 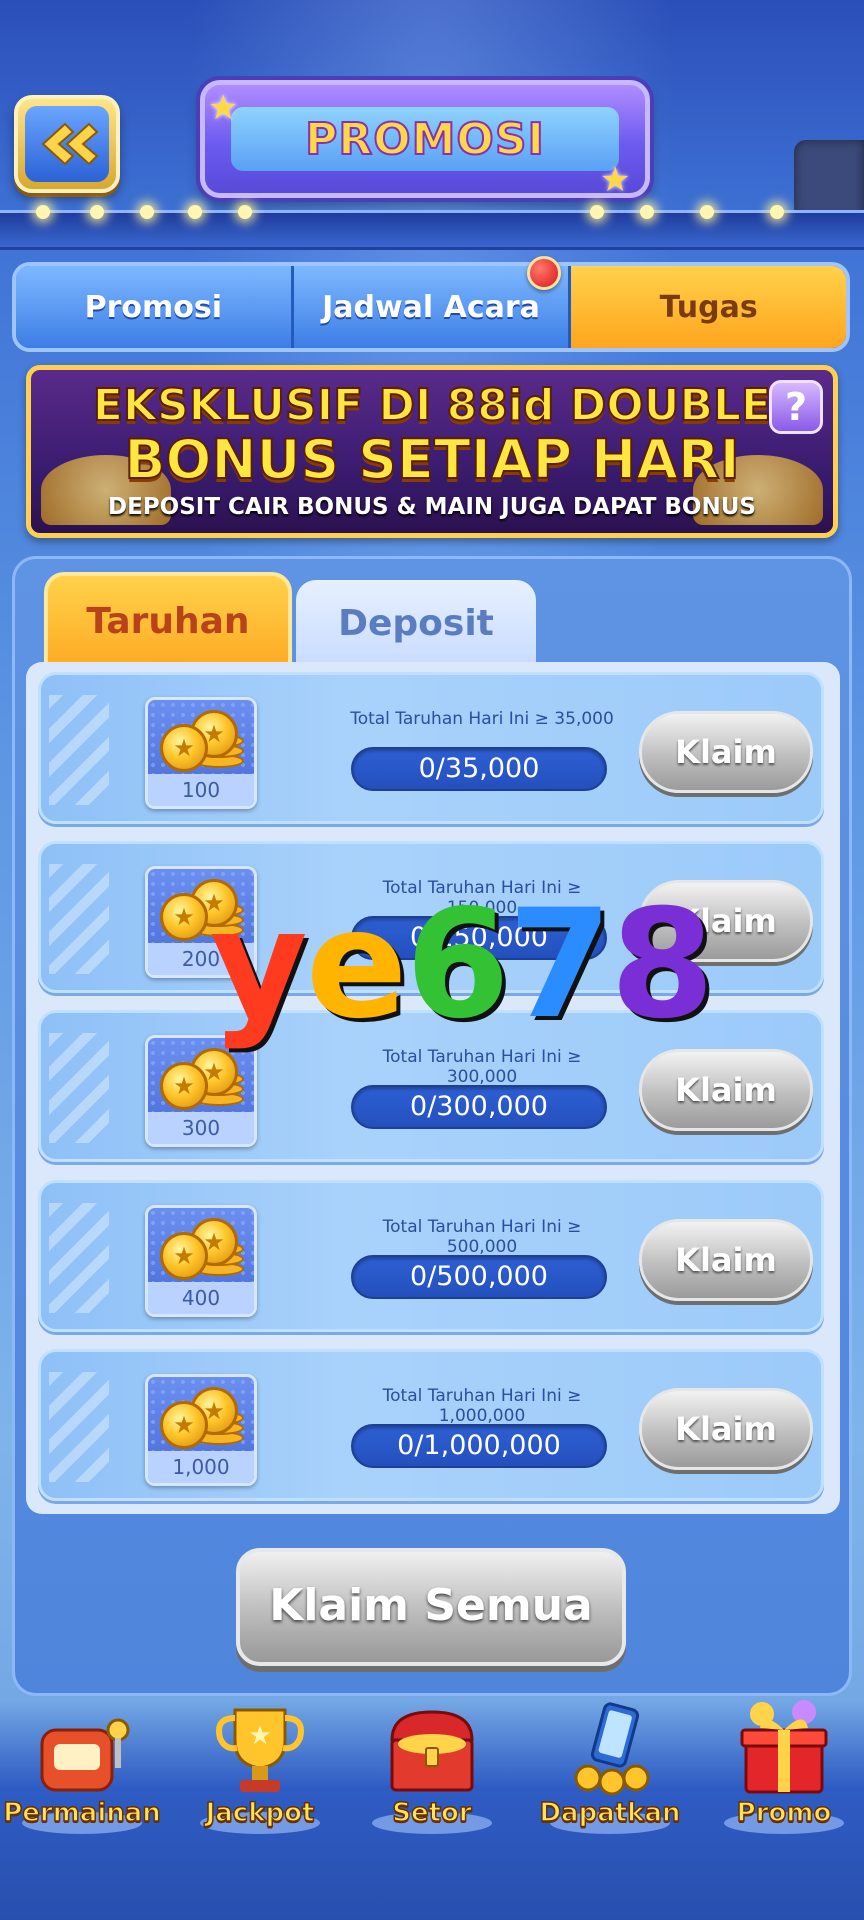 I want to click on spotlight-decoration, so click(x=829, y=180).